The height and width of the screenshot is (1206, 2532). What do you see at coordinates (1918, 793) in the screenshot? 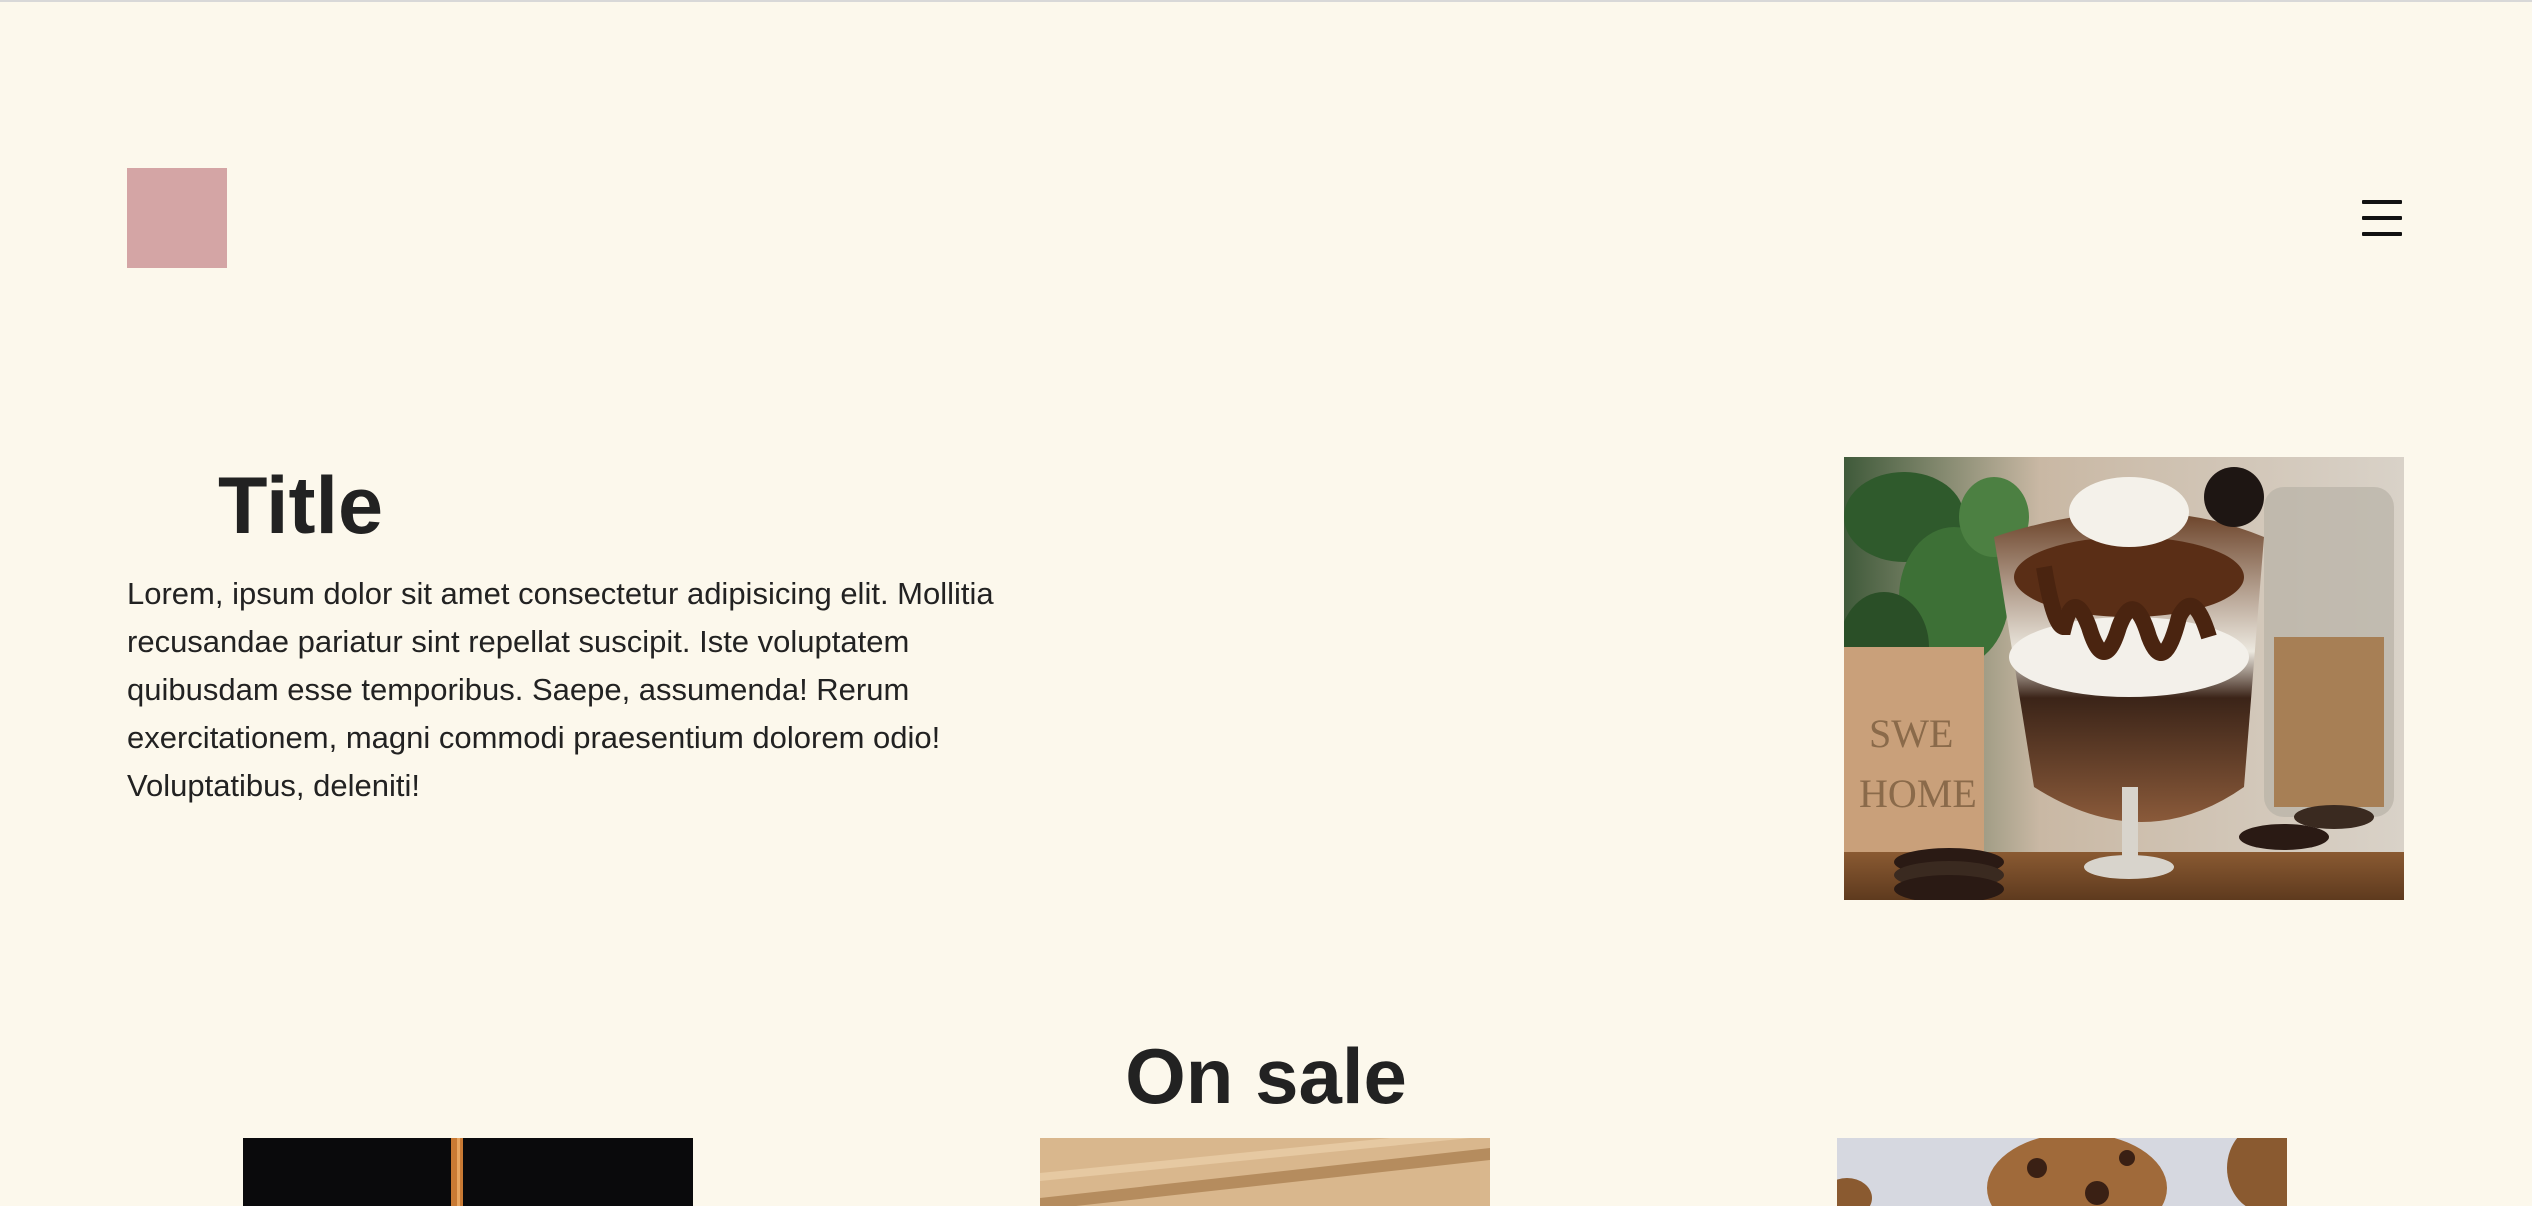
I see `svg-text: HOME` at bounding box center [1918, 793].